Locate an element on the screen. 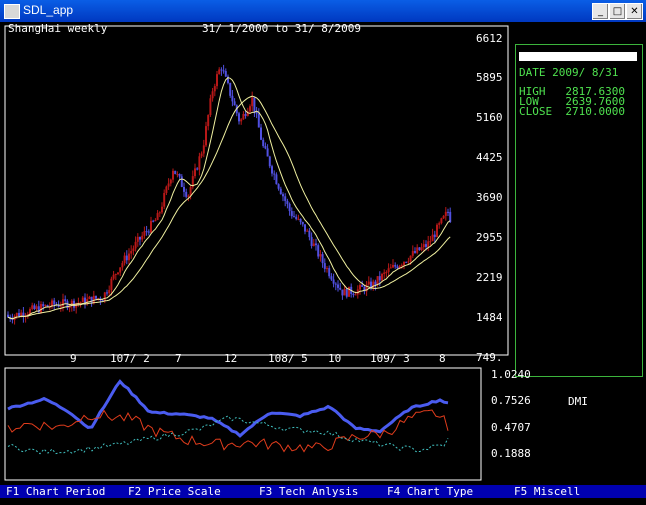  indicator-scale-label: 0.7526 is located at coordinates (511, 400).